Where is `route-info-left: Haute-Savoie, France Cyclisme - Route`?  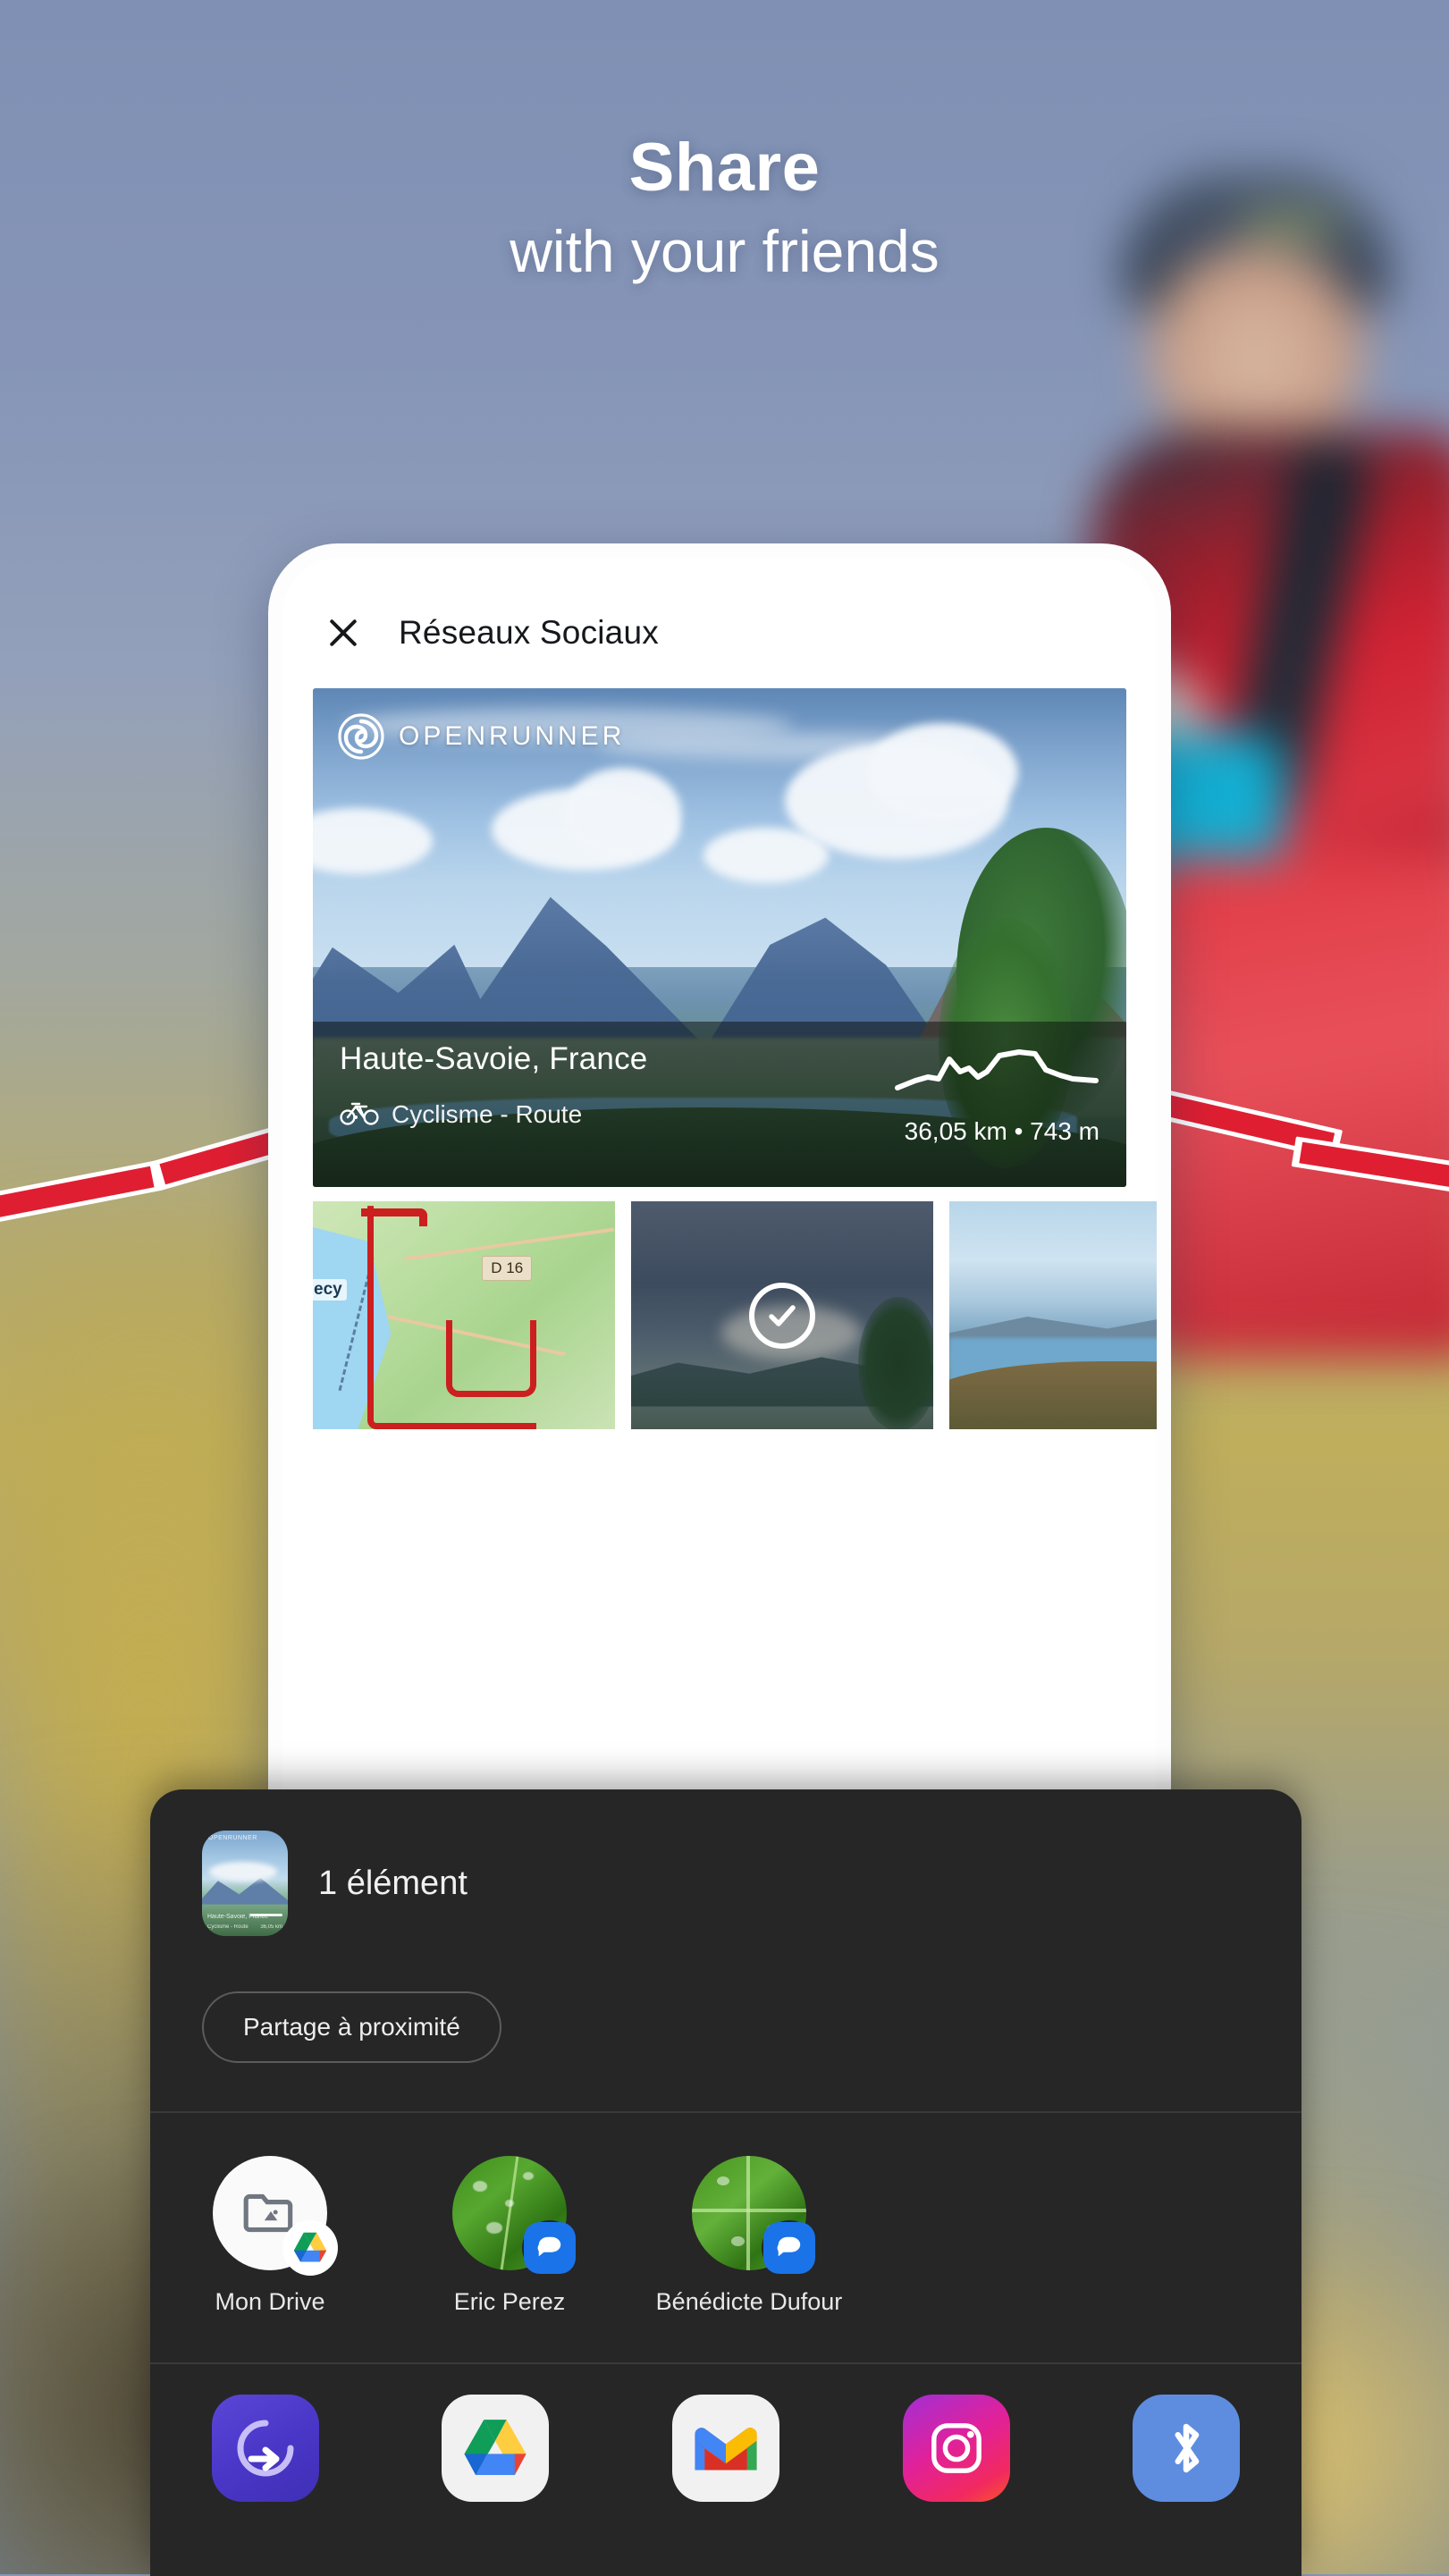
route-info-left: Haute-Savoie, France Cyclisme - Route is located at coordinates (494, 1114).